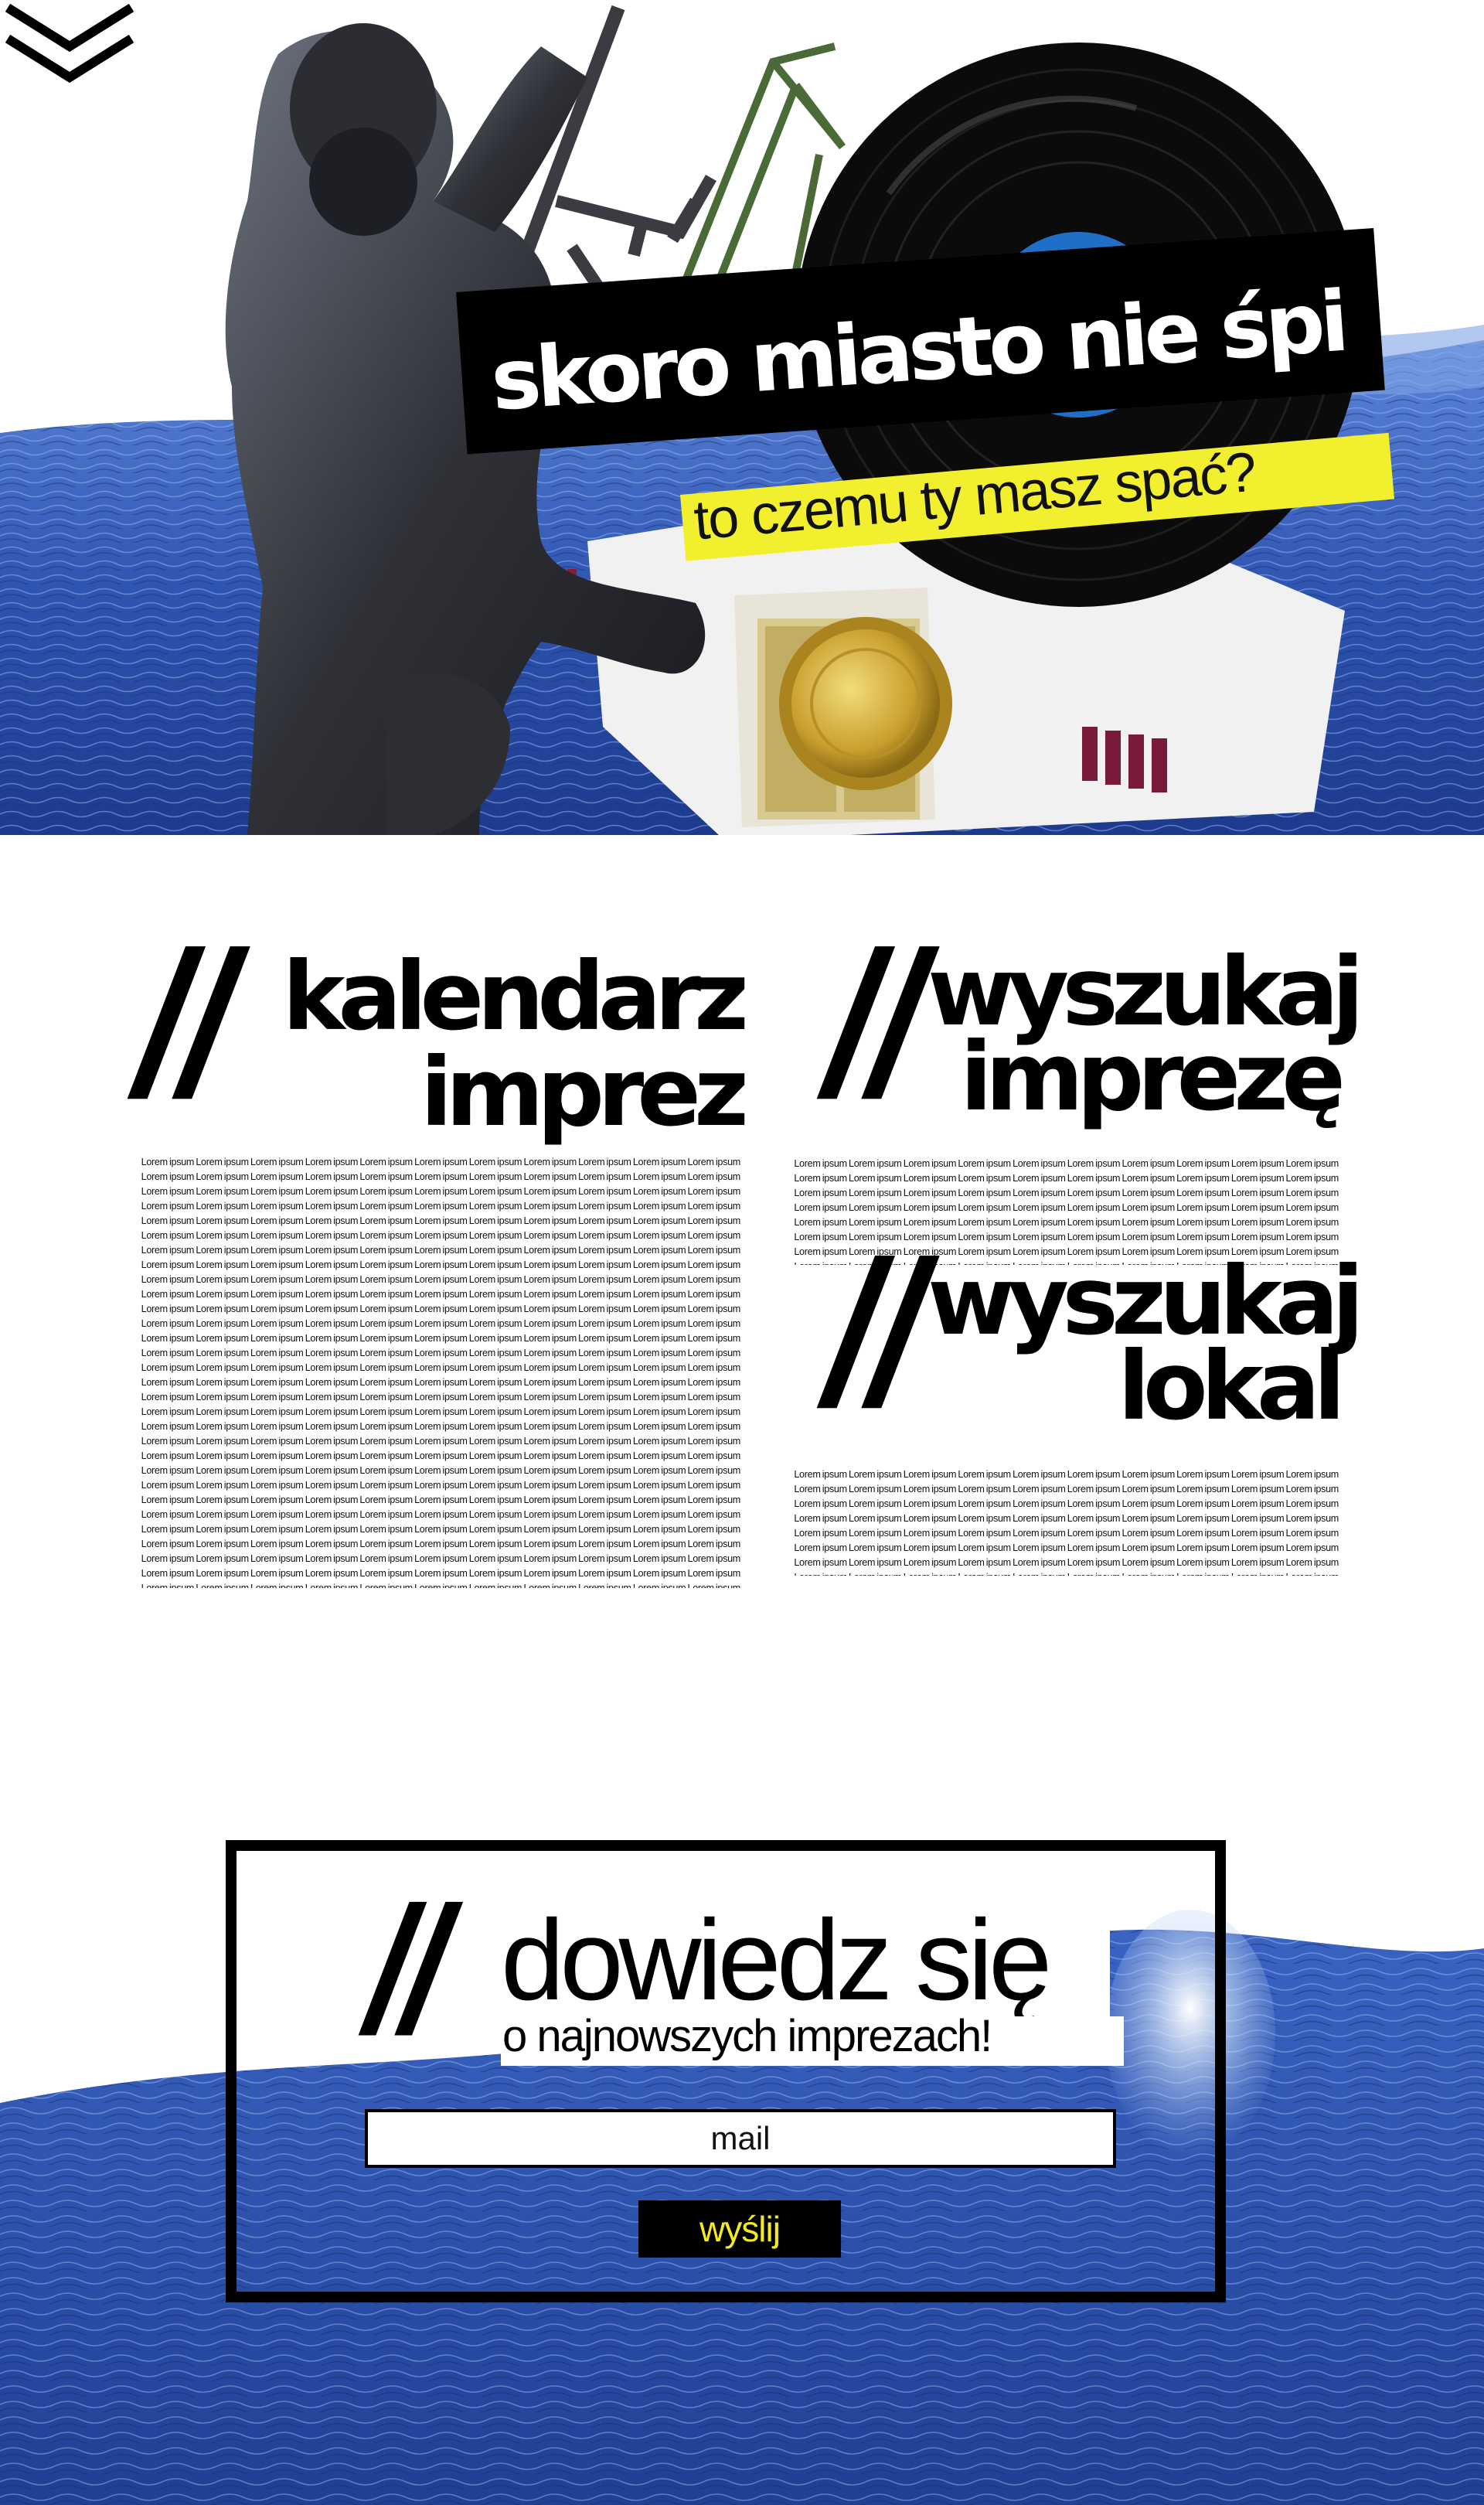  I want to click on bottle-cap-icon, so click(865, 703).